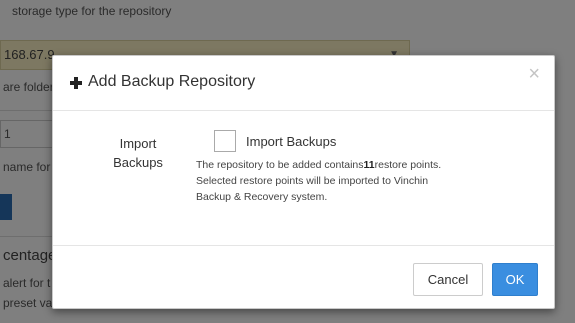 This screenshot has height=323, width=575. Describe the element at coordinates (280, 165) in the screenshot. I see `help-prefix: The repository to be added contains` at that location.